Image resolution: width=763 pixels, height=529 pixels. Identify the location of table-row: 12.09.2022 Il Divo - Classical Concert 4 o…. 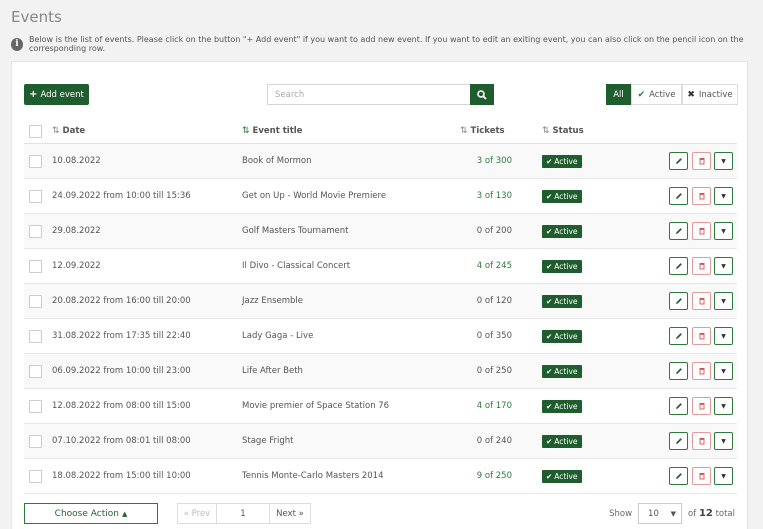
(380, 266).